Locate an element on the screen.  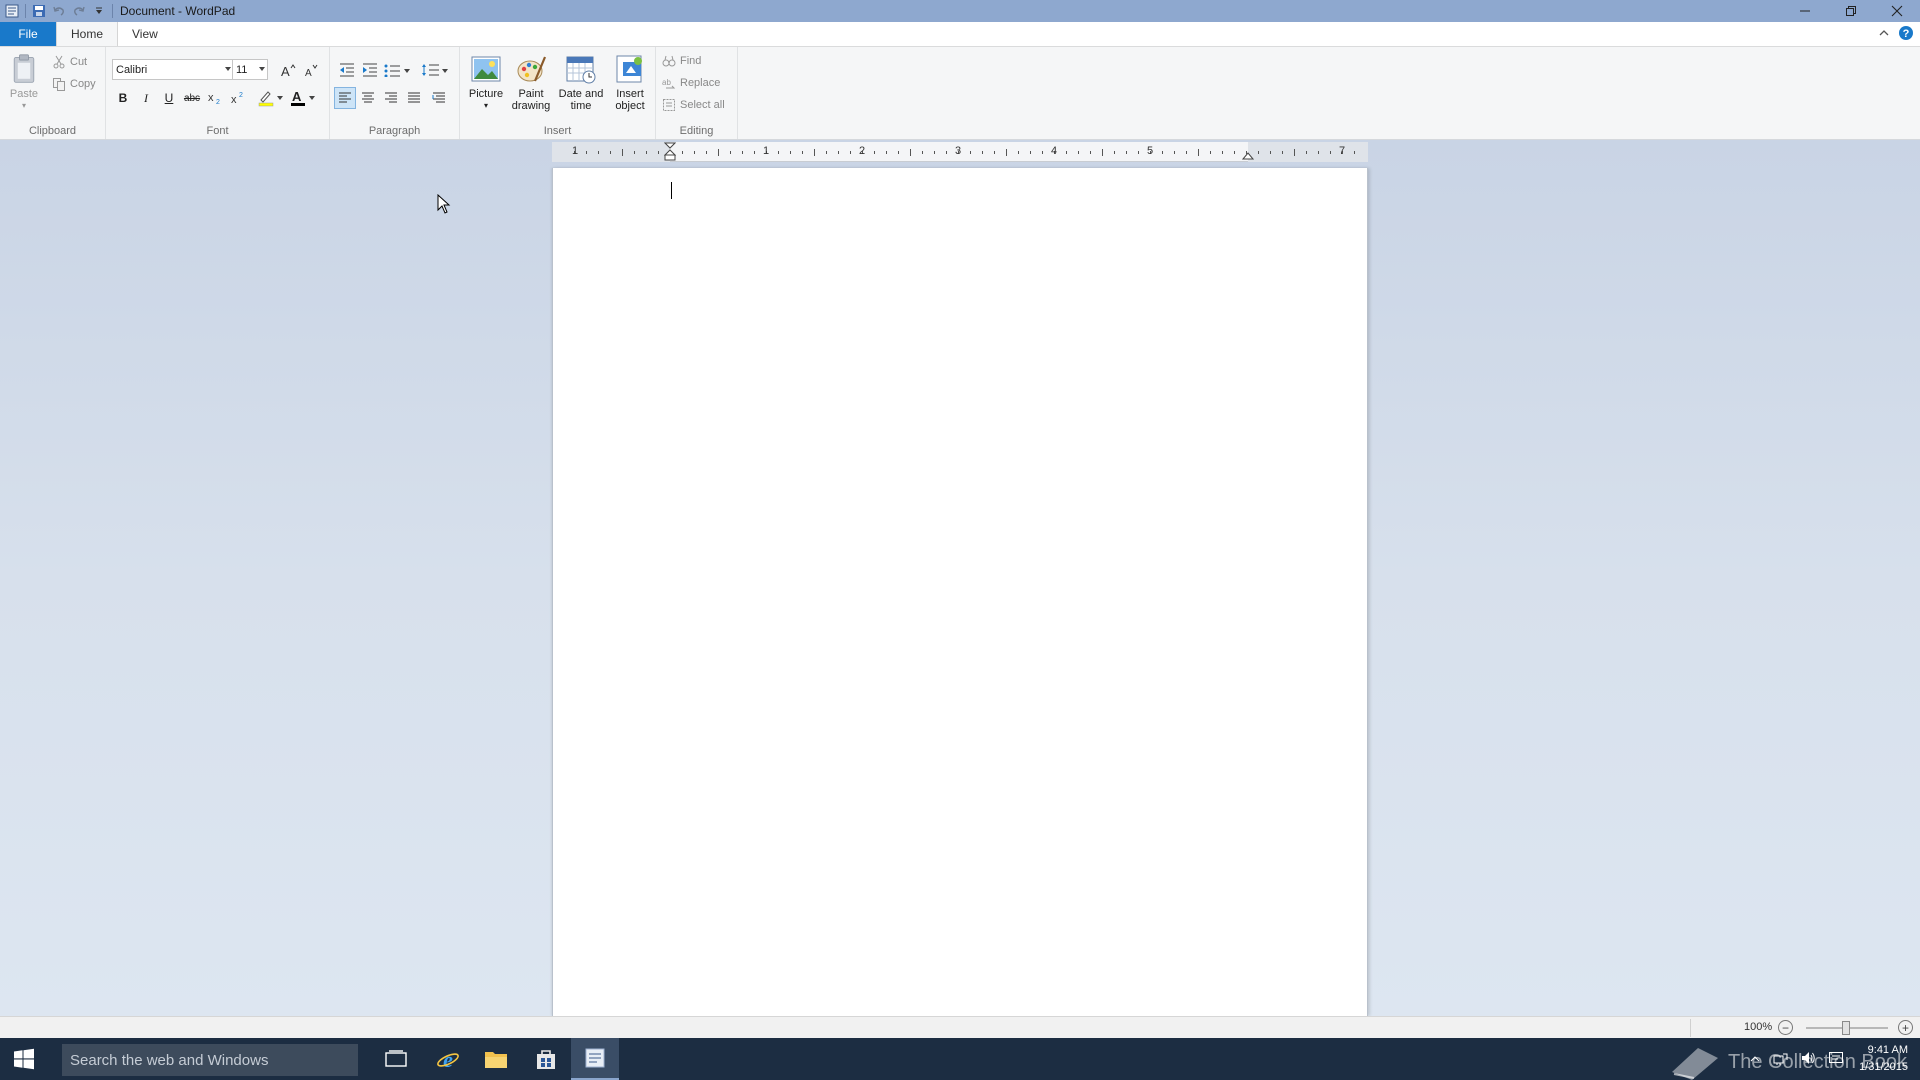
insert-object-label-1: Insert is located at coordinates (630, 94).